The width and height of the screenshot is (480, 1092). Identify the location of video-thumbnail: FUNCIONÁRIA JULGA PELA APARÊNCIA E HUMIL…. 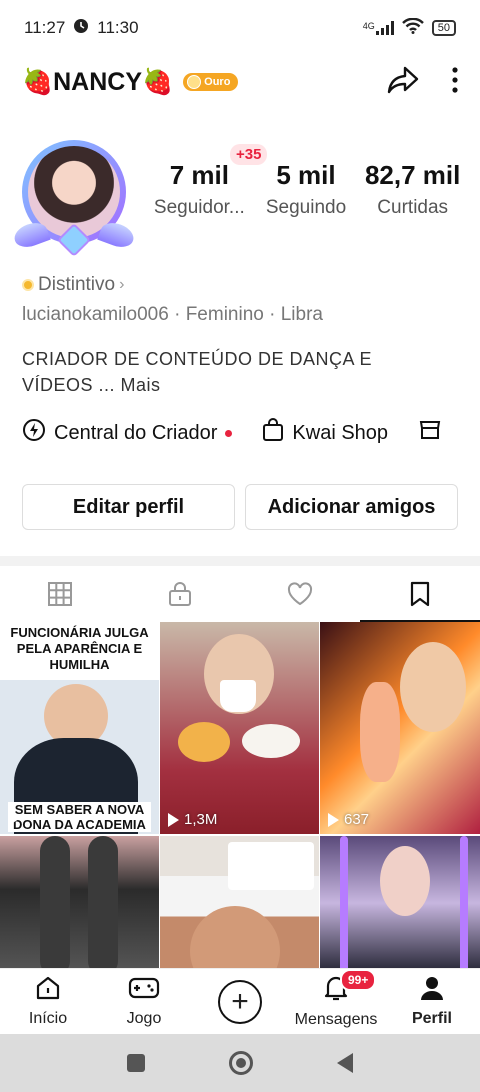
(79, 728).